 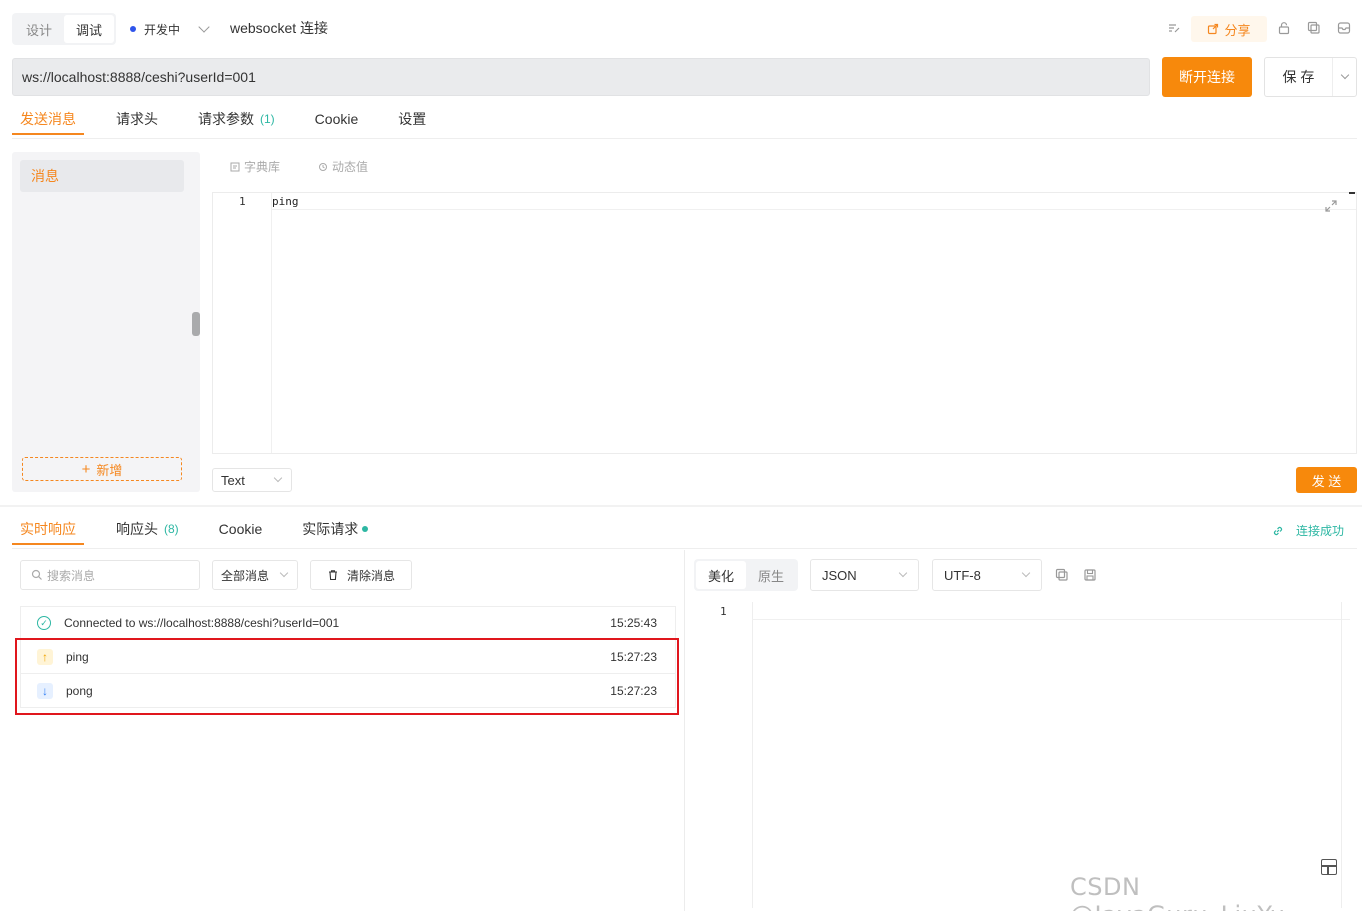 What do you see at coordinates (1326, 480) in the screenshot?
I see `send-button: 发 送` at bounding box center [1326, 480].